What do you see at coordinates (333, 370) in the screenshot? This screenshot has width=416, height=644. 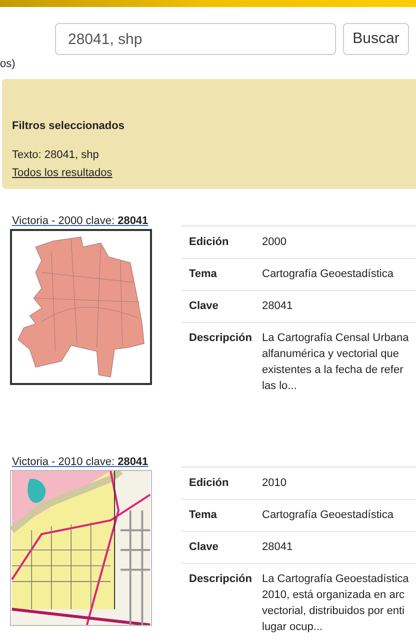 I see `description-line: existentes a la fecha de refer` at bounding box center [333, 370].